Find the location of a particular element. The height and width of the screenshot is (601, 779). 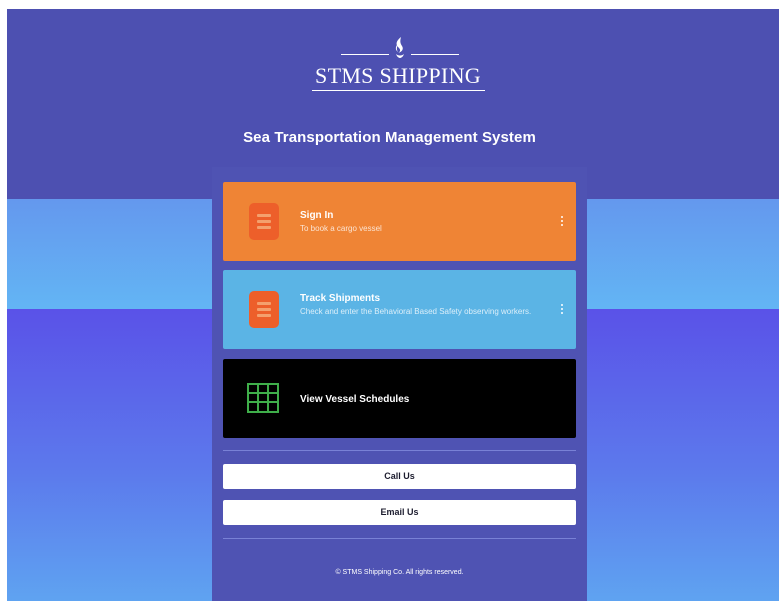

email-us-button: Email Us is located at coordinates (399, 512).